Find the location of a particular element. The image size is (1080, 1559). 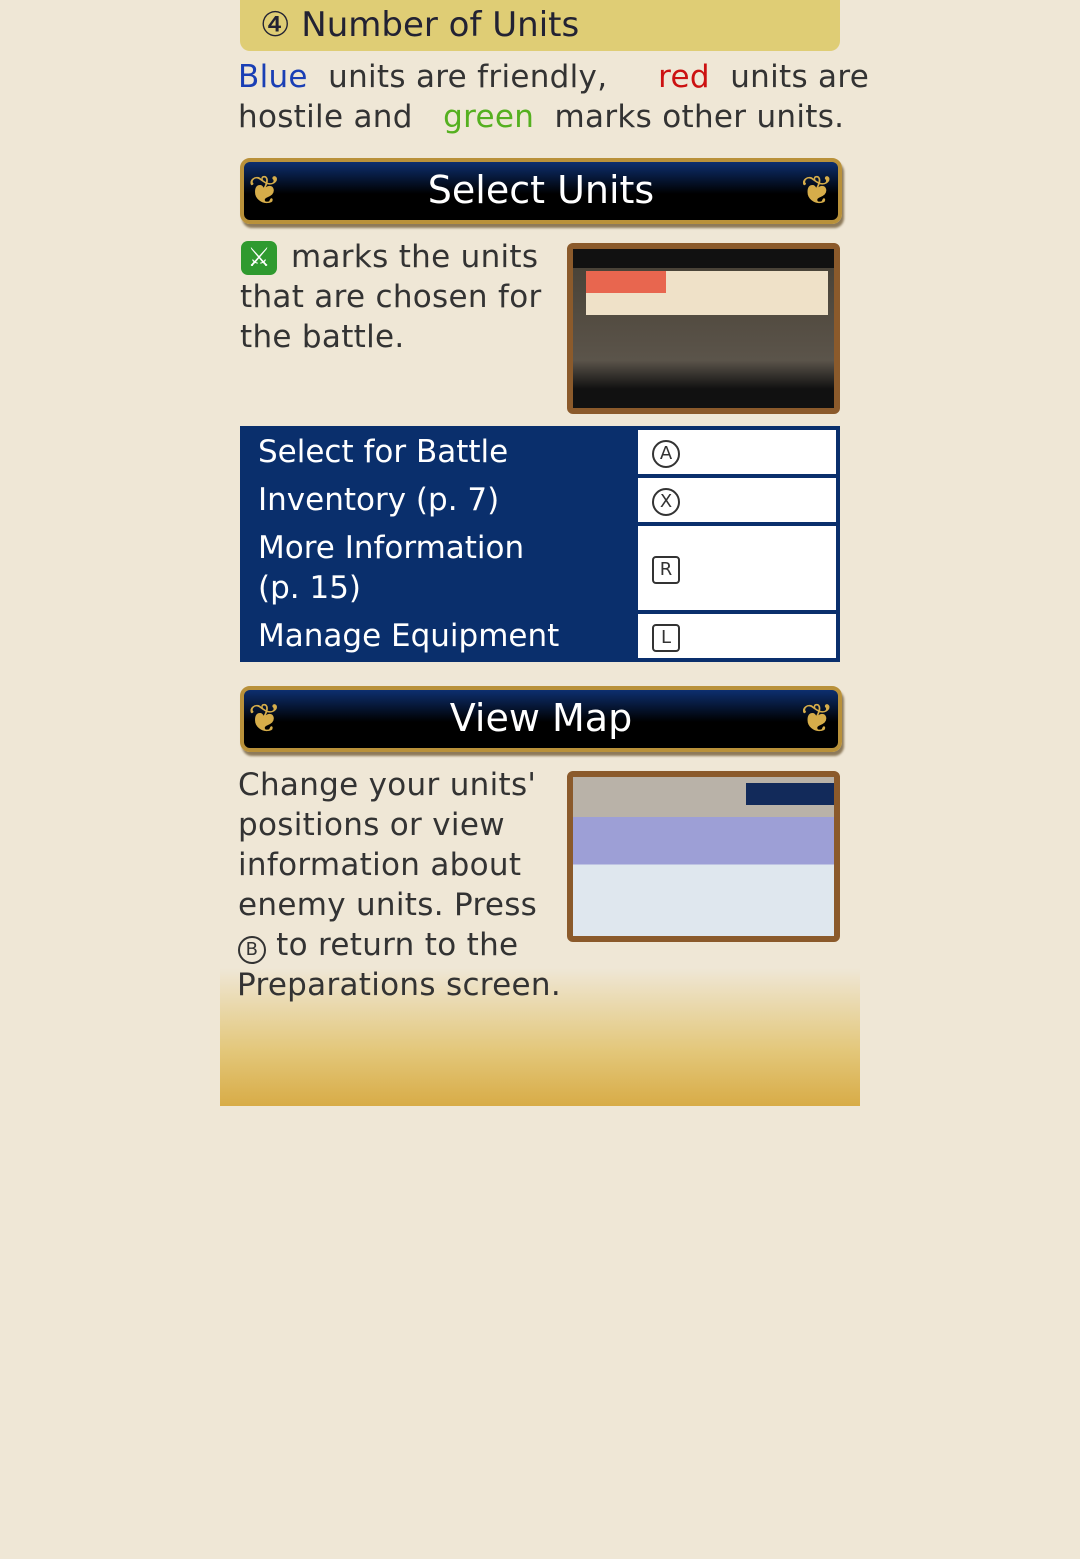

label: More Information is located at coordinates (391, 548).